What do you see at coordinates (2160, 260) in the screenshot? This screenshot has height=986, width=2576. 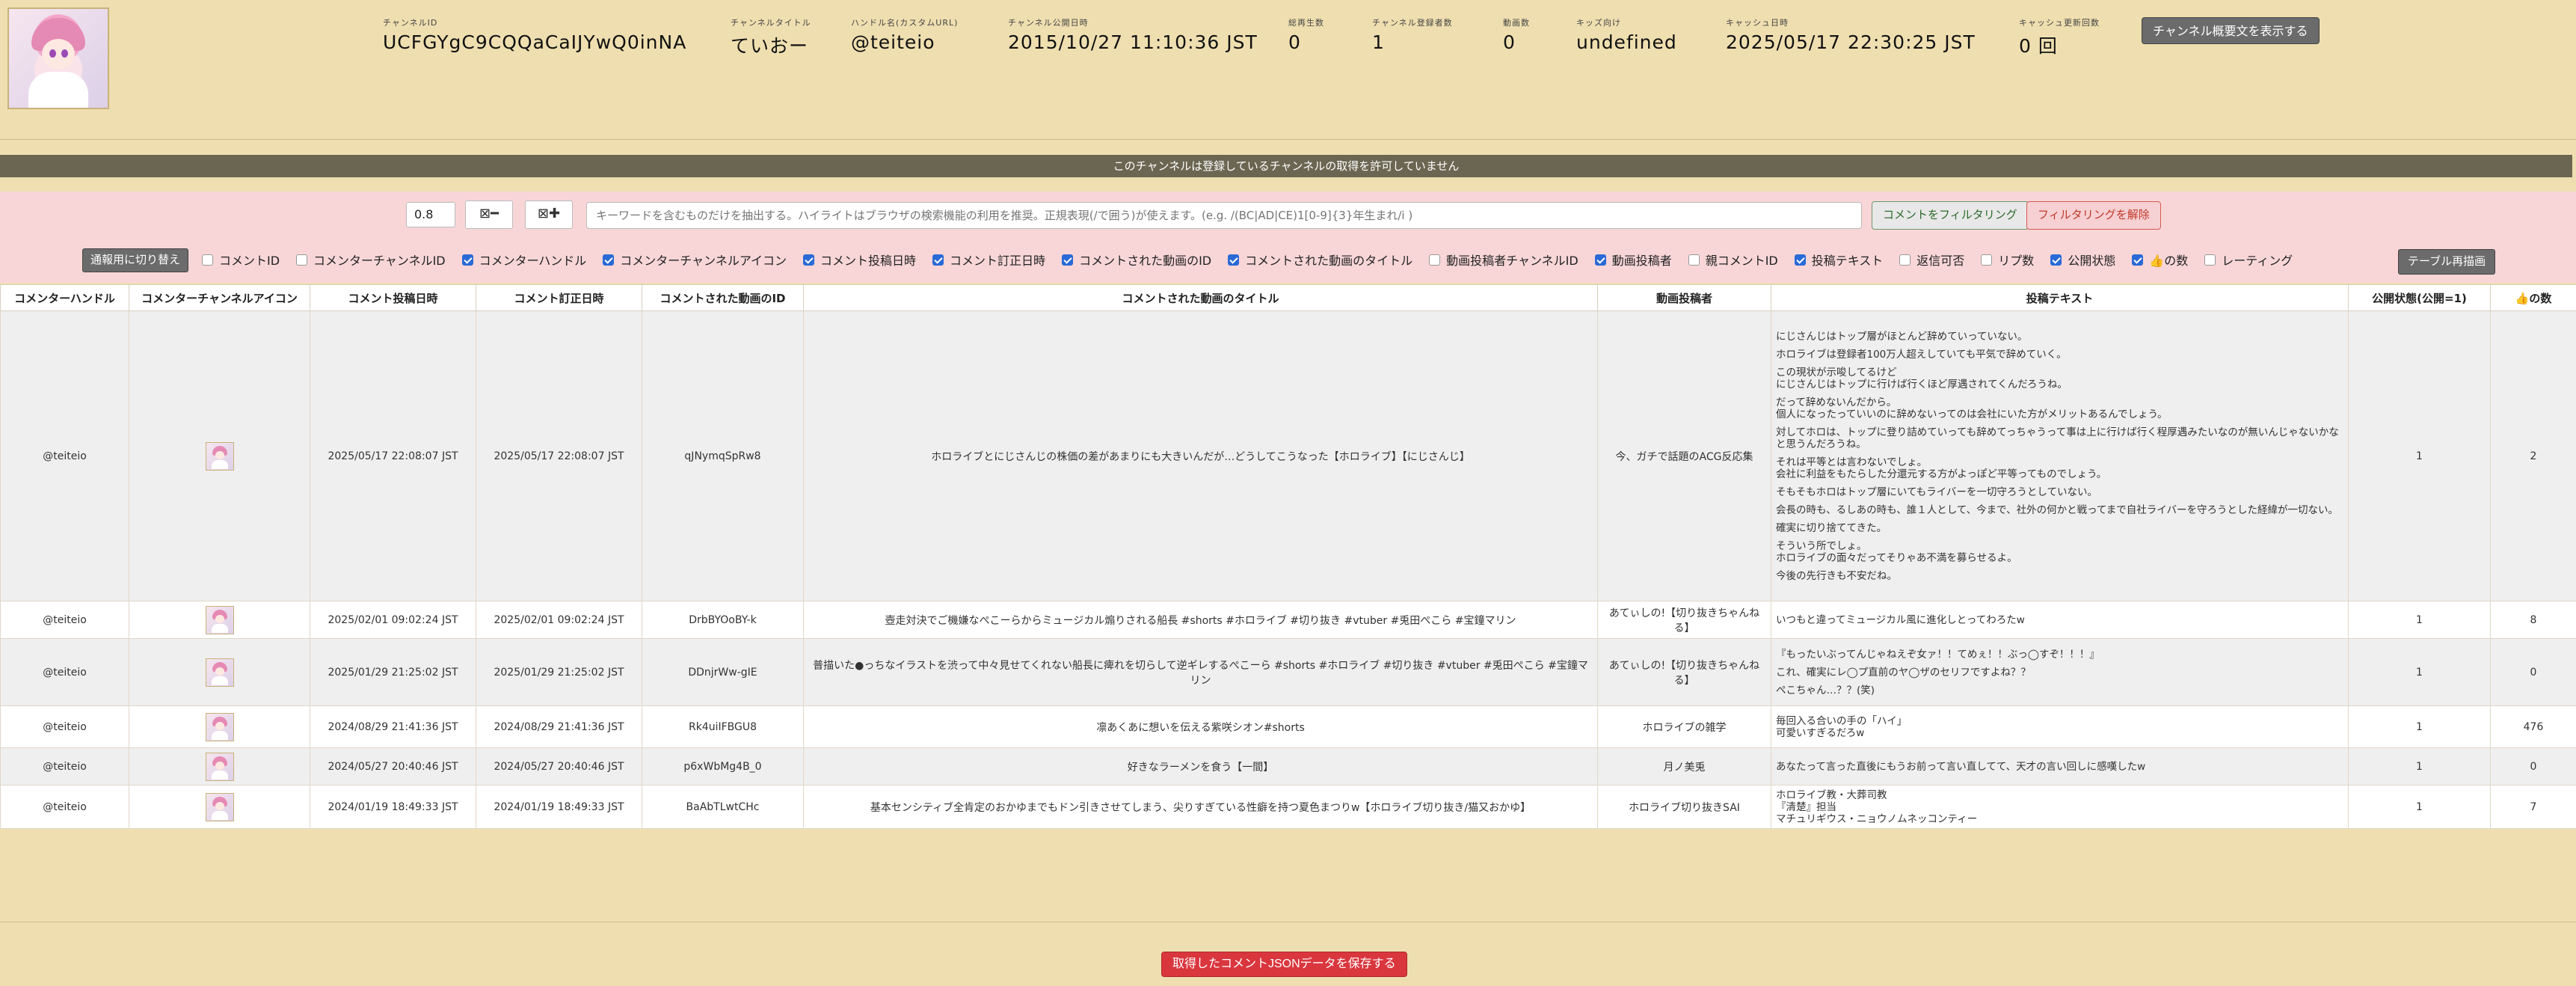 I see `column-toggle: 👍の数` at bounding box center [2160, 260].